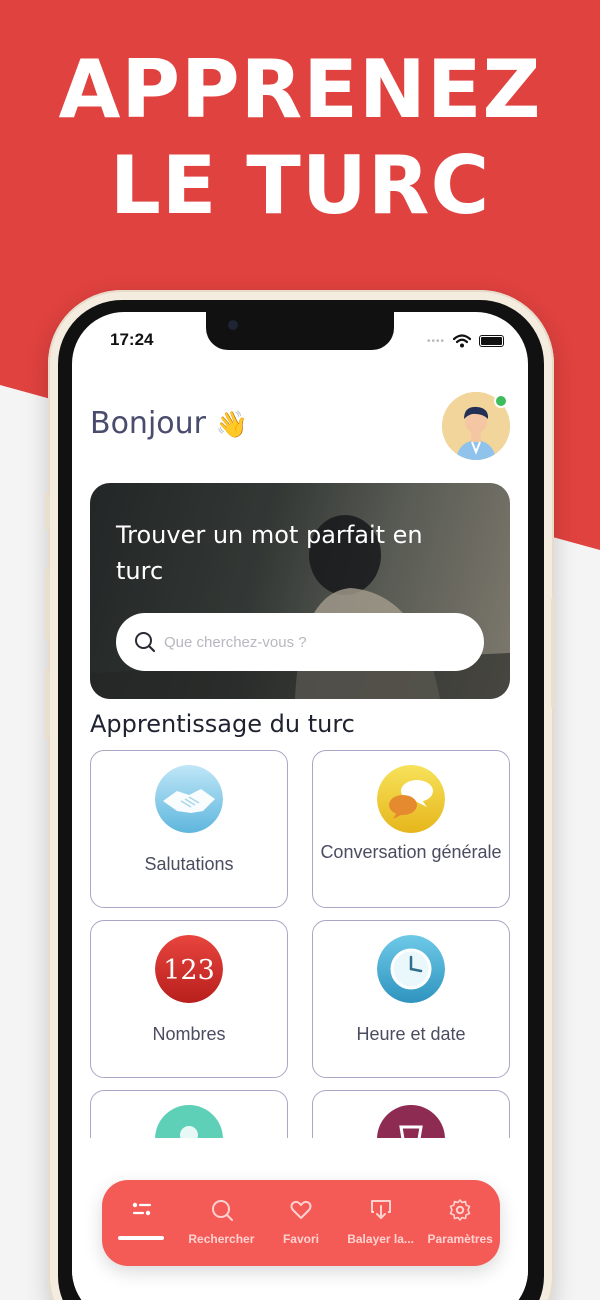 Image resolution: width=600 pixels, height=1300 pixels. Describe the element at coordinates (189, 799) in the screenshot. I see `handshake-icon` at that location.